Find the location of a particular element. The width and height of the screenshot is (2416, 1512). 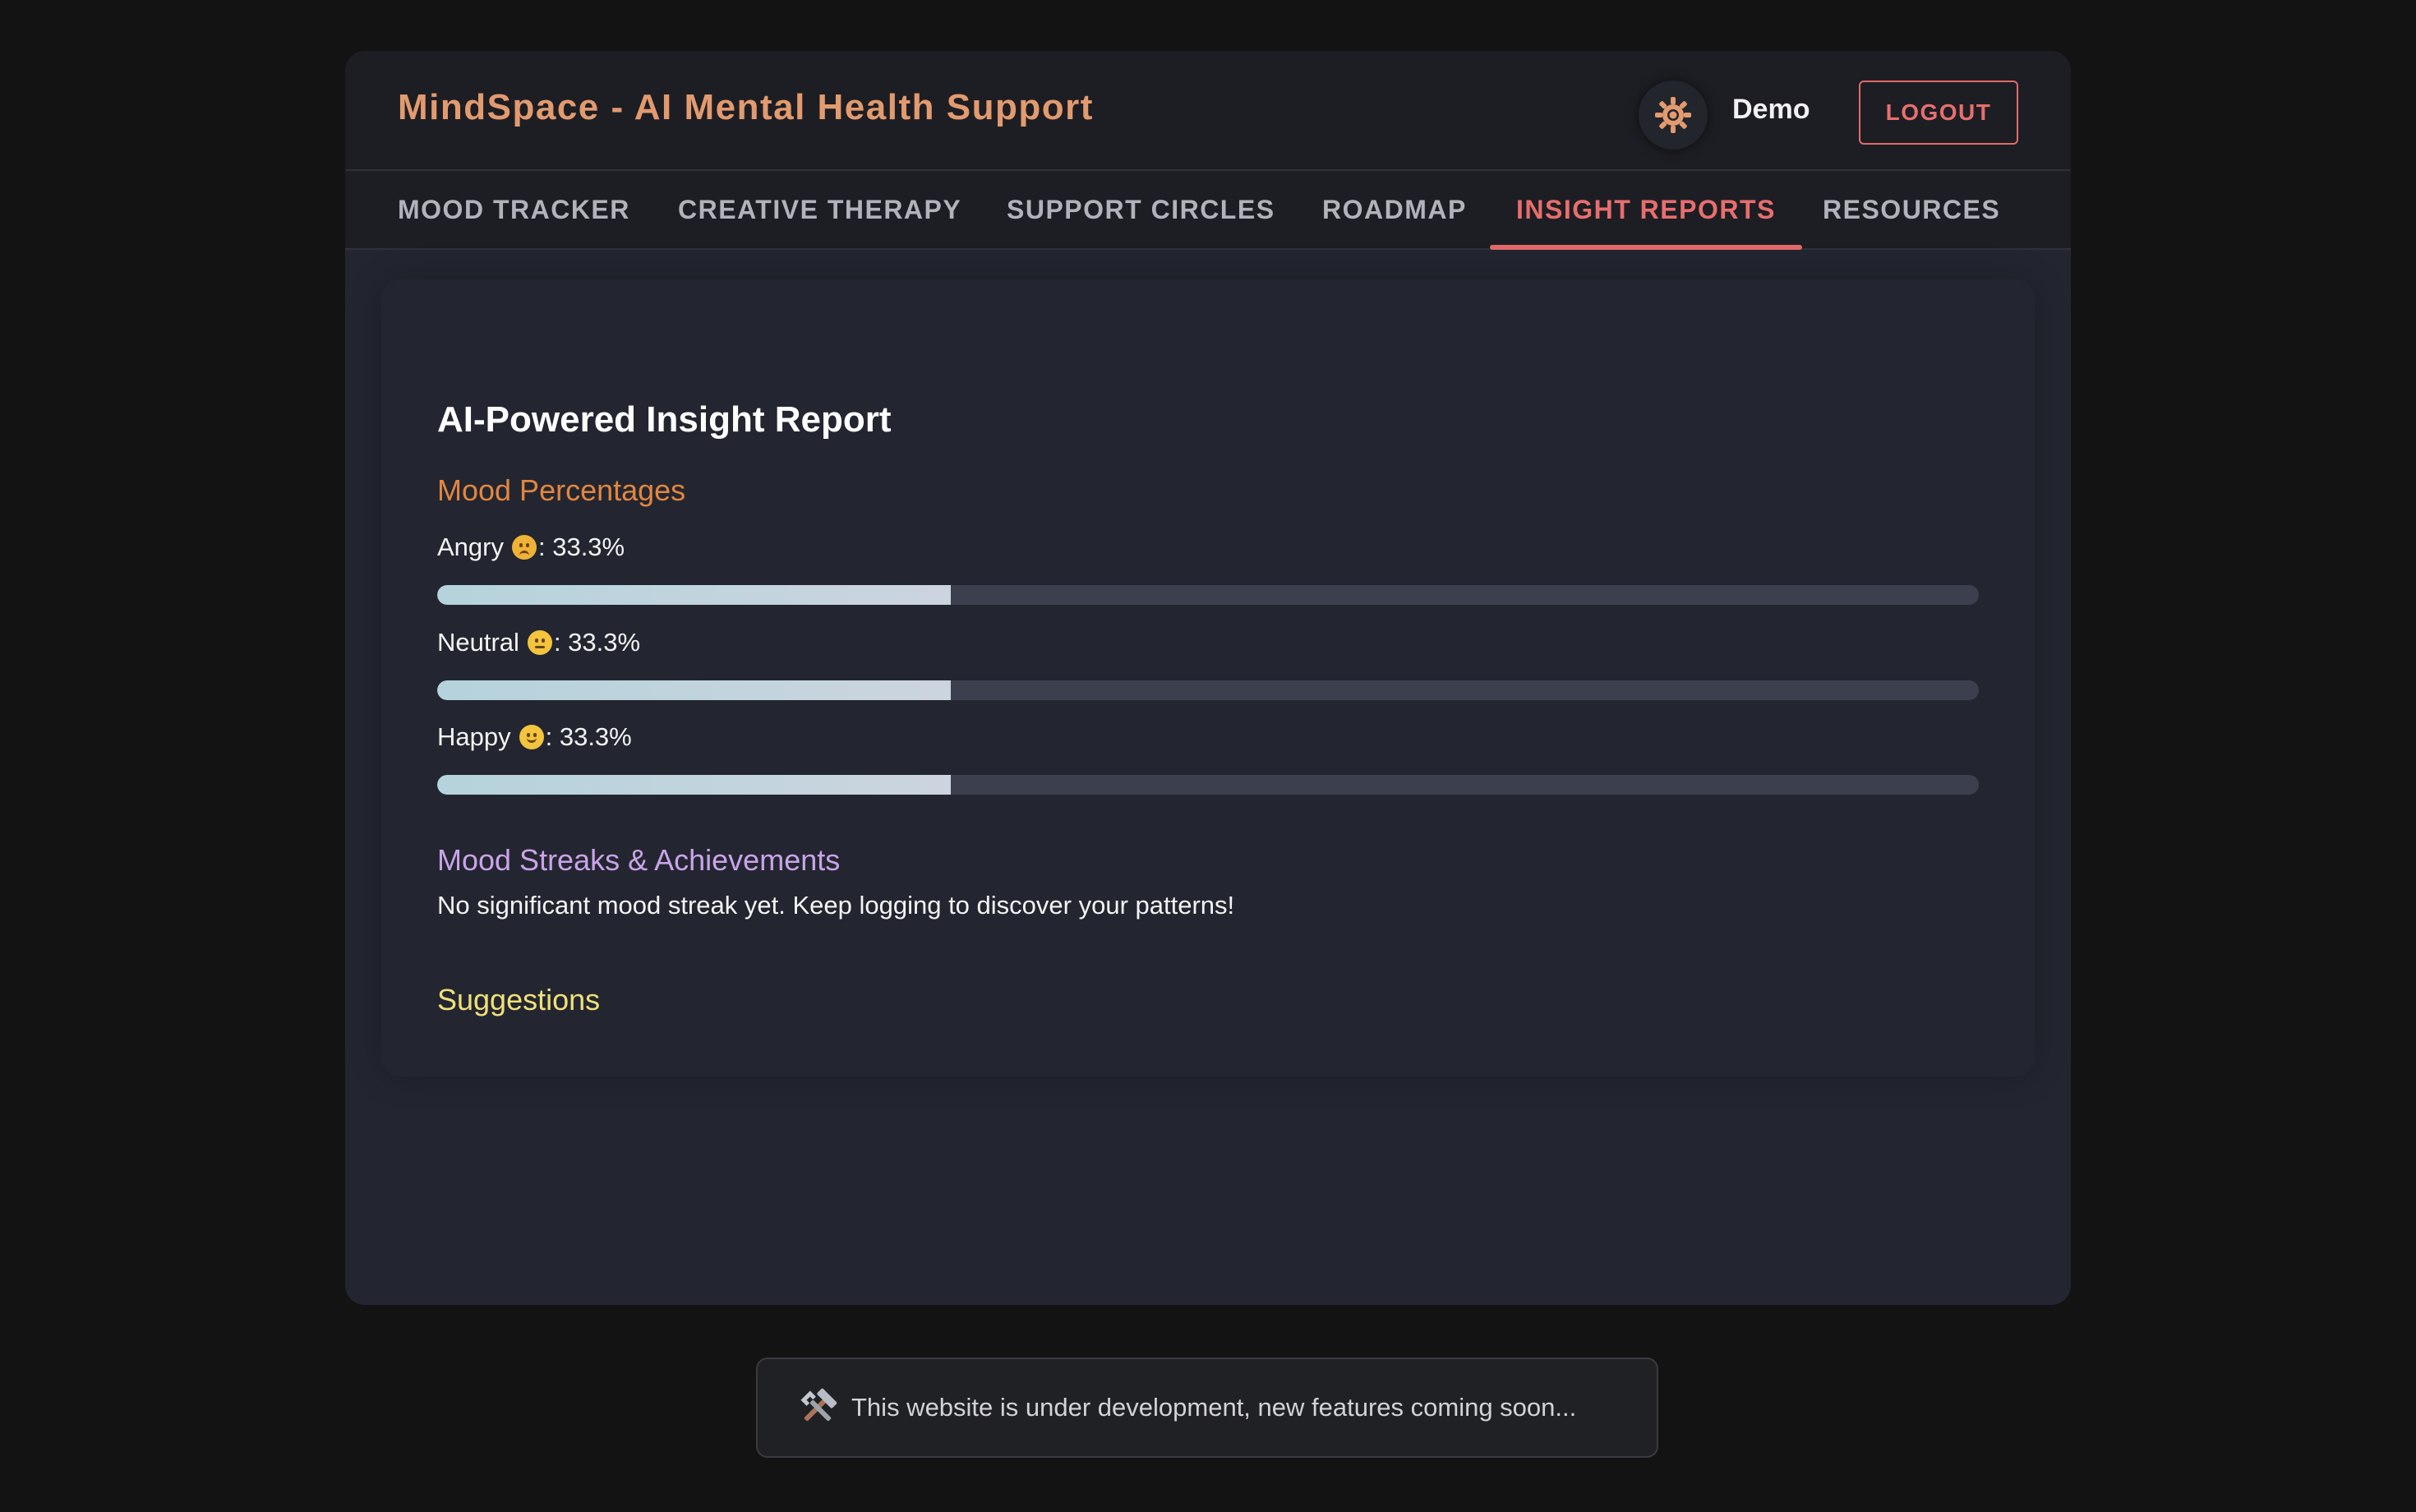

mood-name: Neutral is located at coordinates (478, 643).